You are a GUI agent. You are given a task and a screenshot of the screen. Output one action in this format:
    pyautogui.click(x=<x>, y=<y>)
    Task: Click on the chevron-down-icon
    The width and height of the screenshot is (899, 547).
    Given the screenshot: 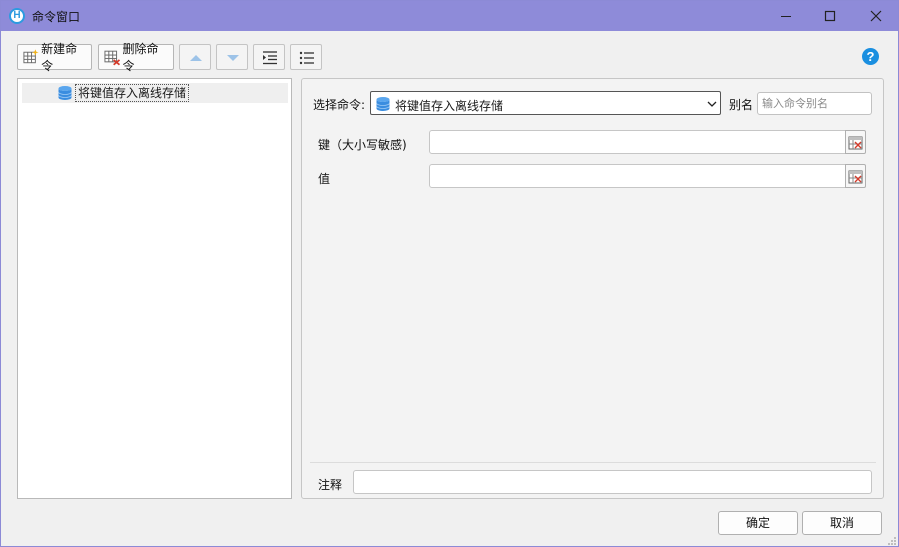 What is the action you would take?
    pyautogui.click(x=712, y=104)
    